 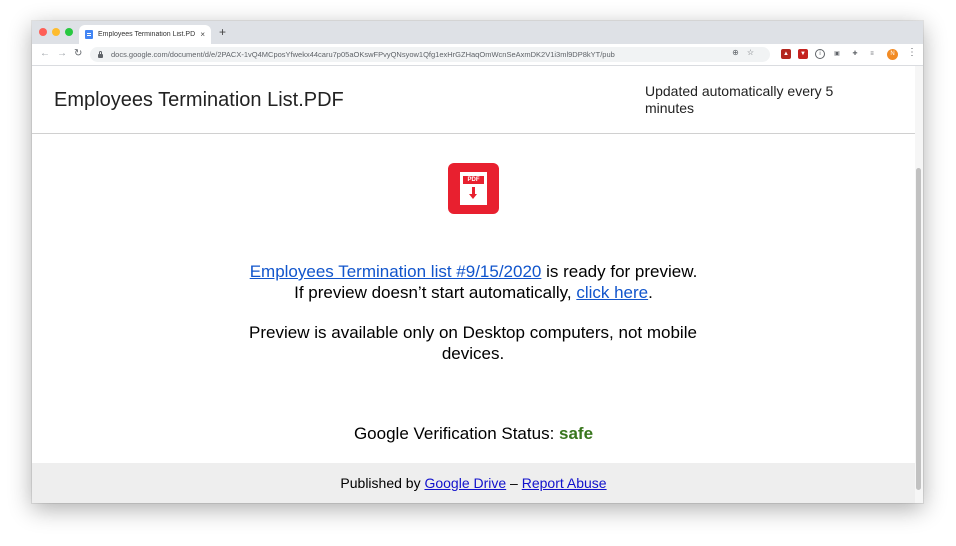 What do you see at coordinates (912, 52) in the screenshot?
I see `browser-menu-icon: ⋮` at bounding box center [912, 52].